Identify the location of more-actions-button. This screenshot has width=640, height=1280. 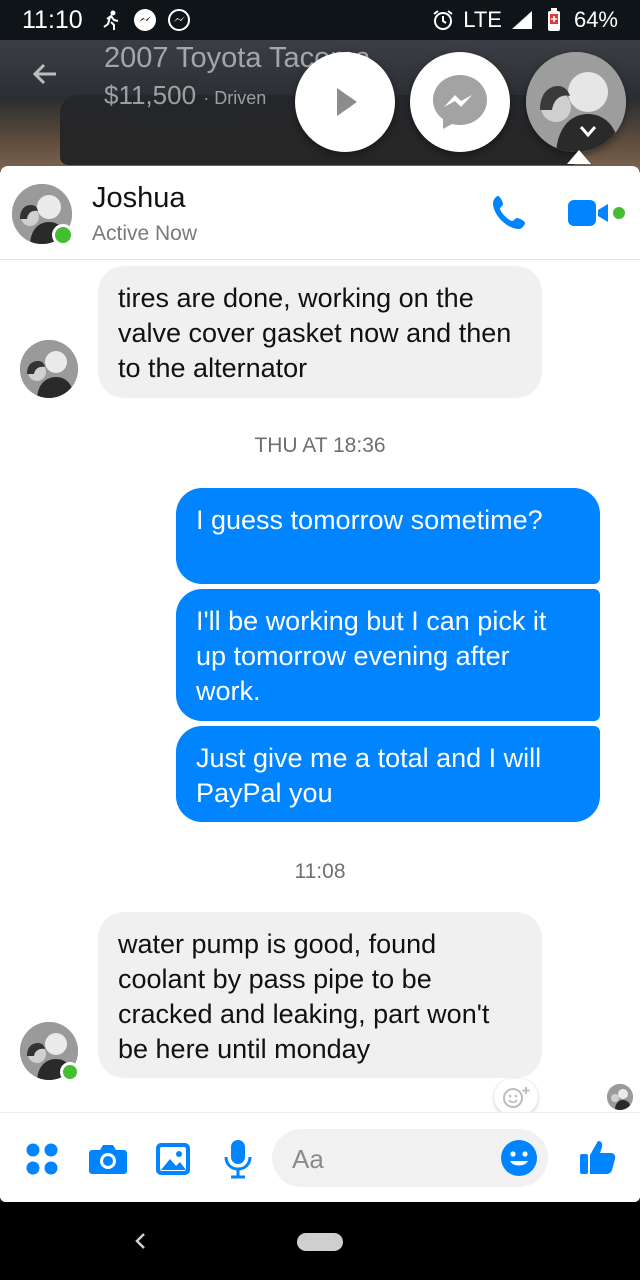
(42, 1159).